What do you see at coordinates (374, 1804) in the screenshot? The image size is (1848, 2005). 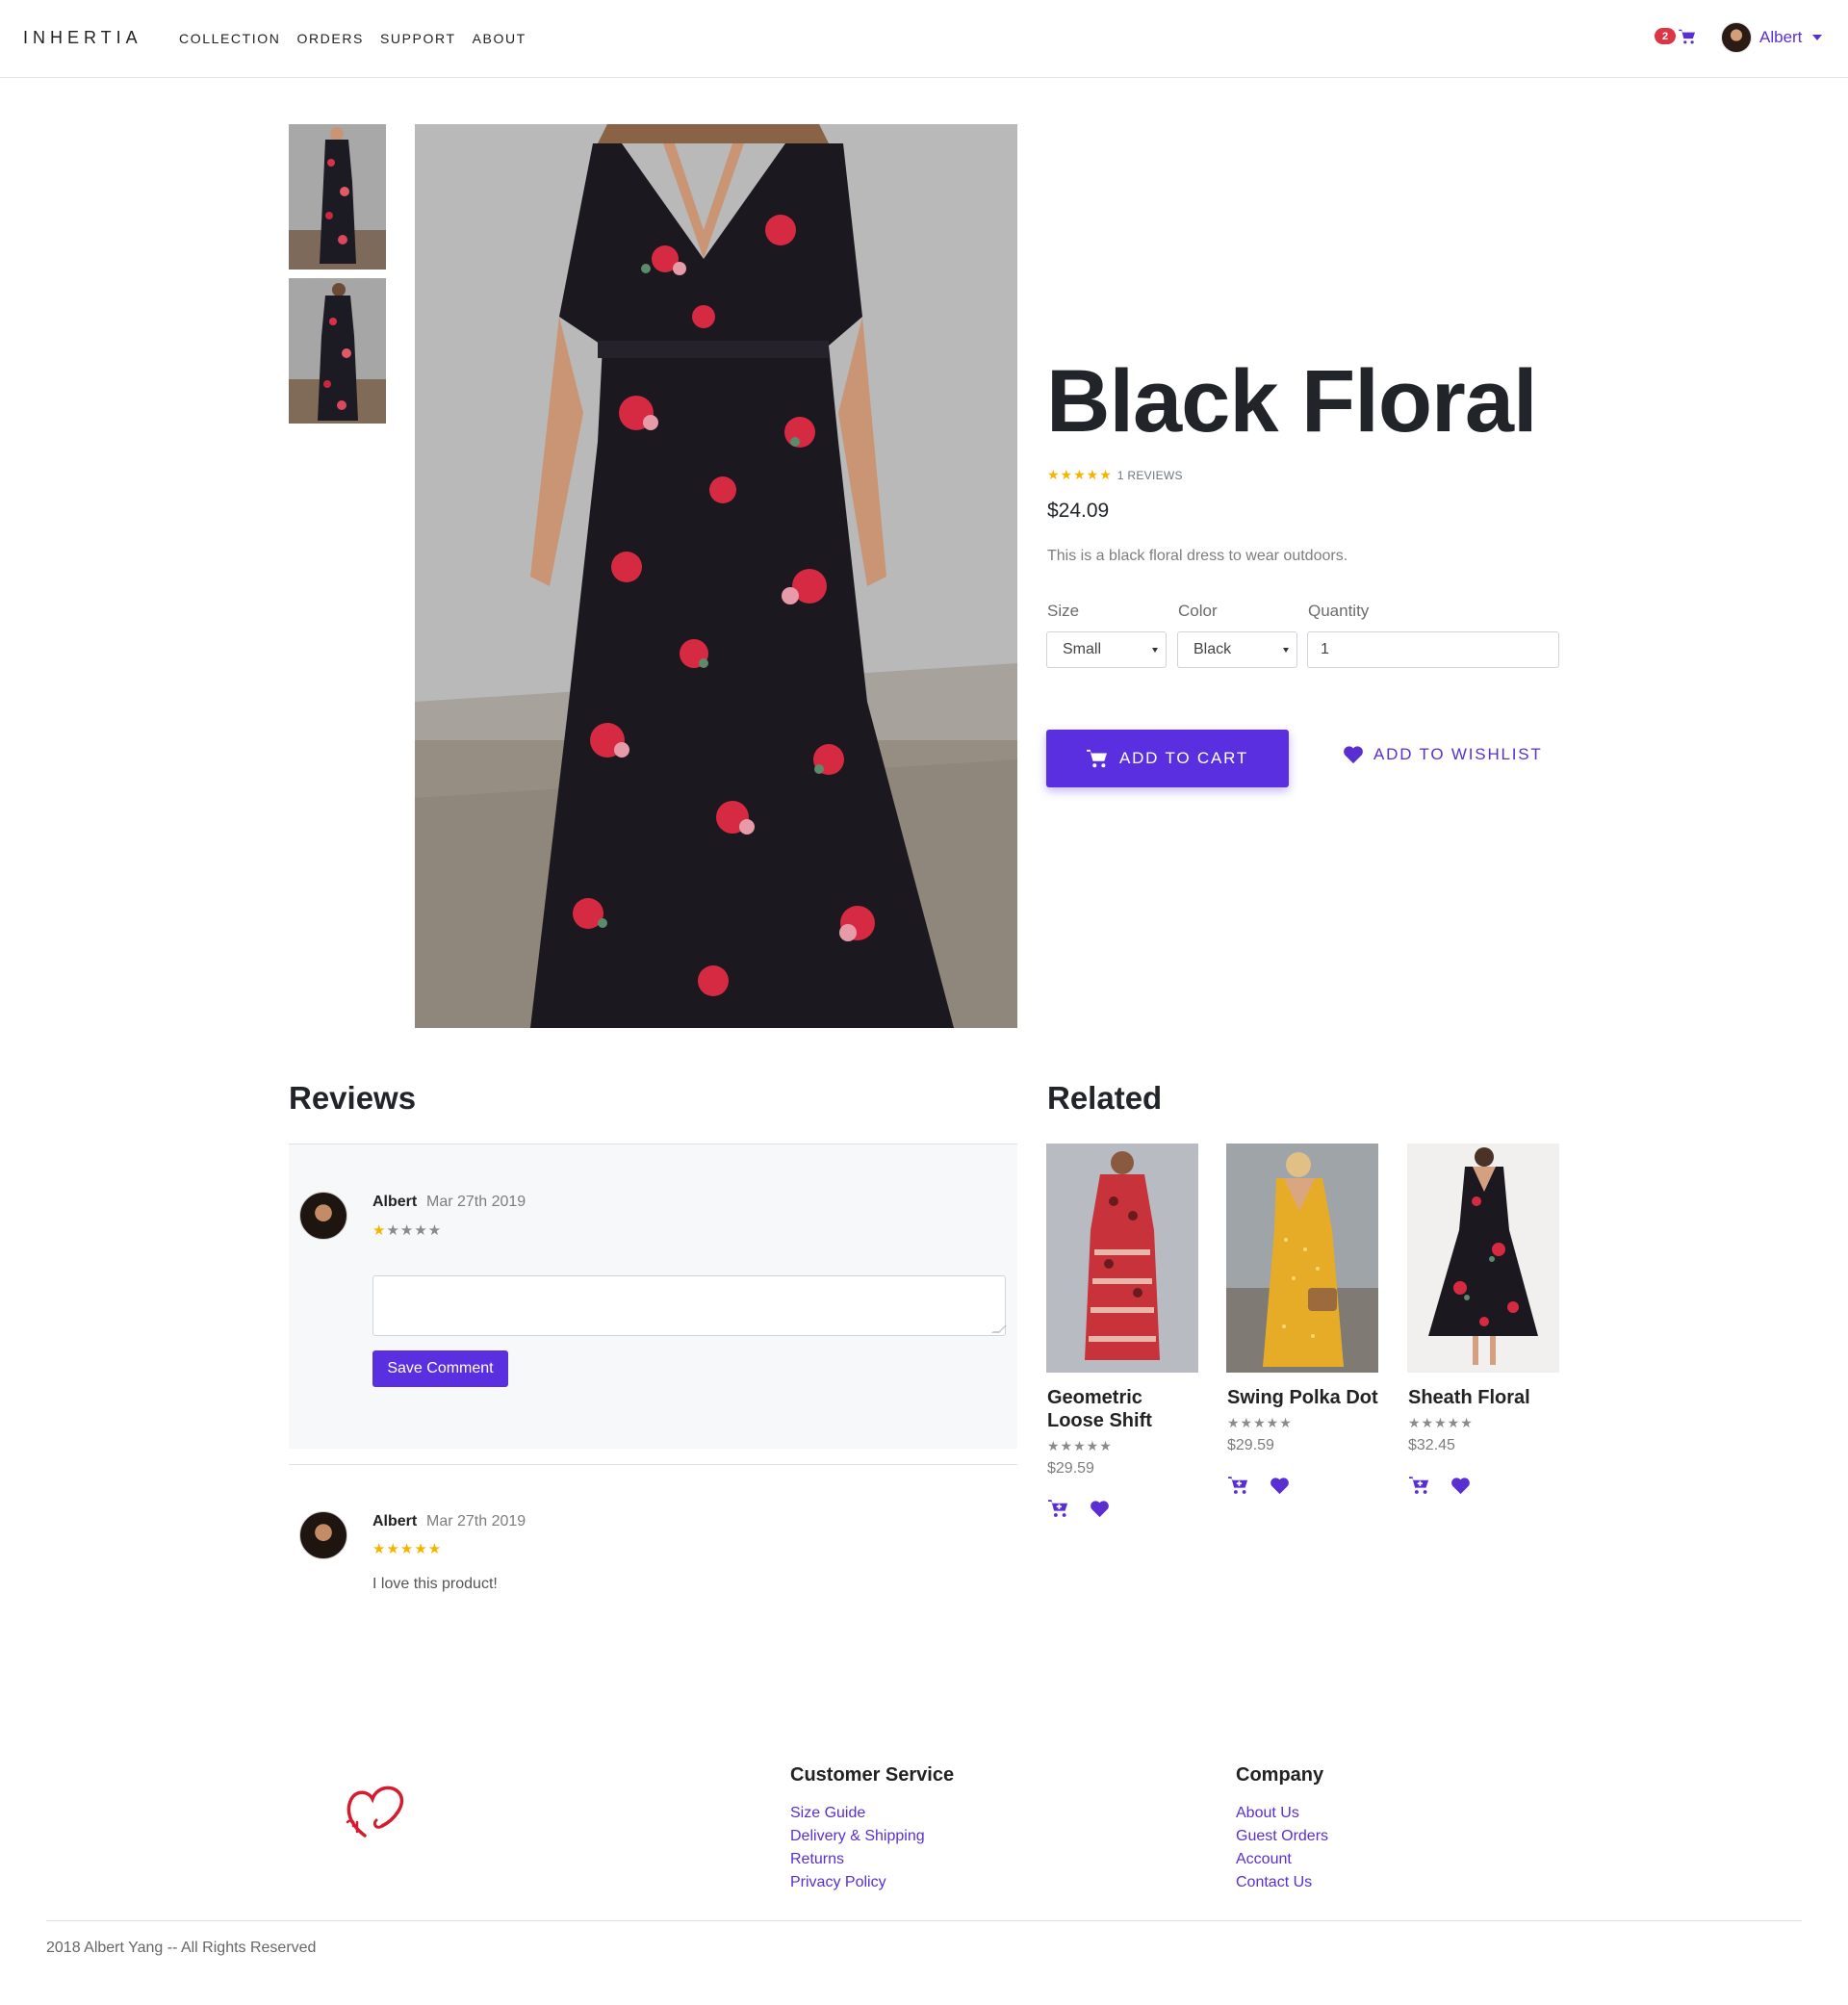 I see `heart-logo-icon` at bounding box center [374, 1804].